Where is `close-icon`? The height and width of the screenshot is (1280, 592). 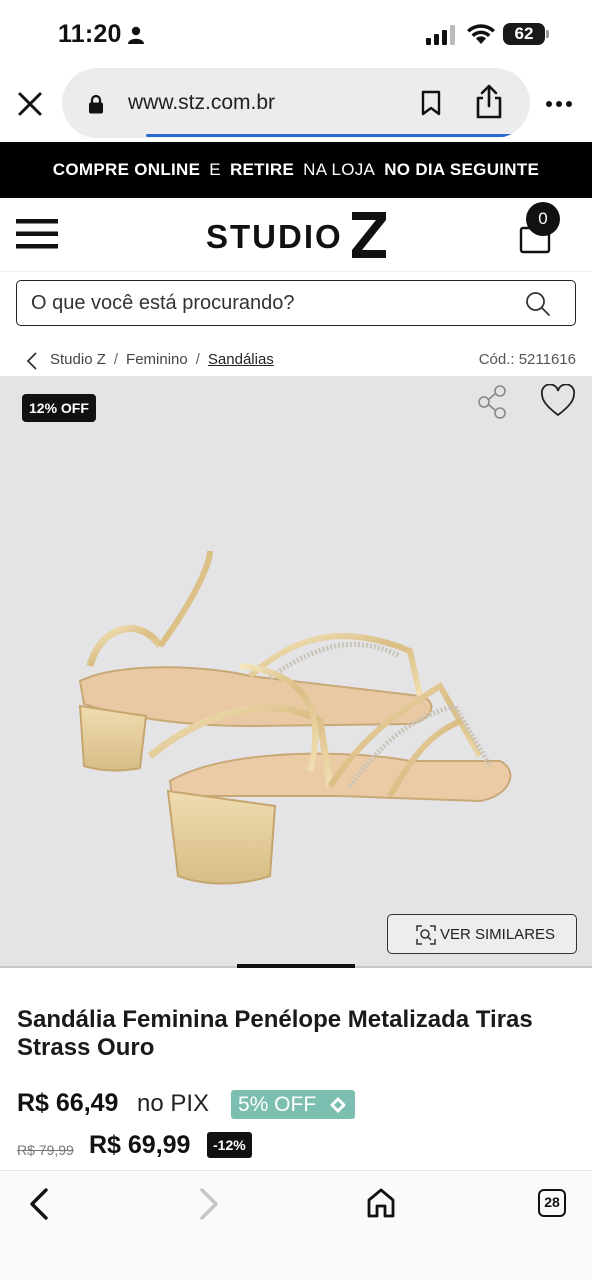
close-icon is located at coordinates (30, 104).